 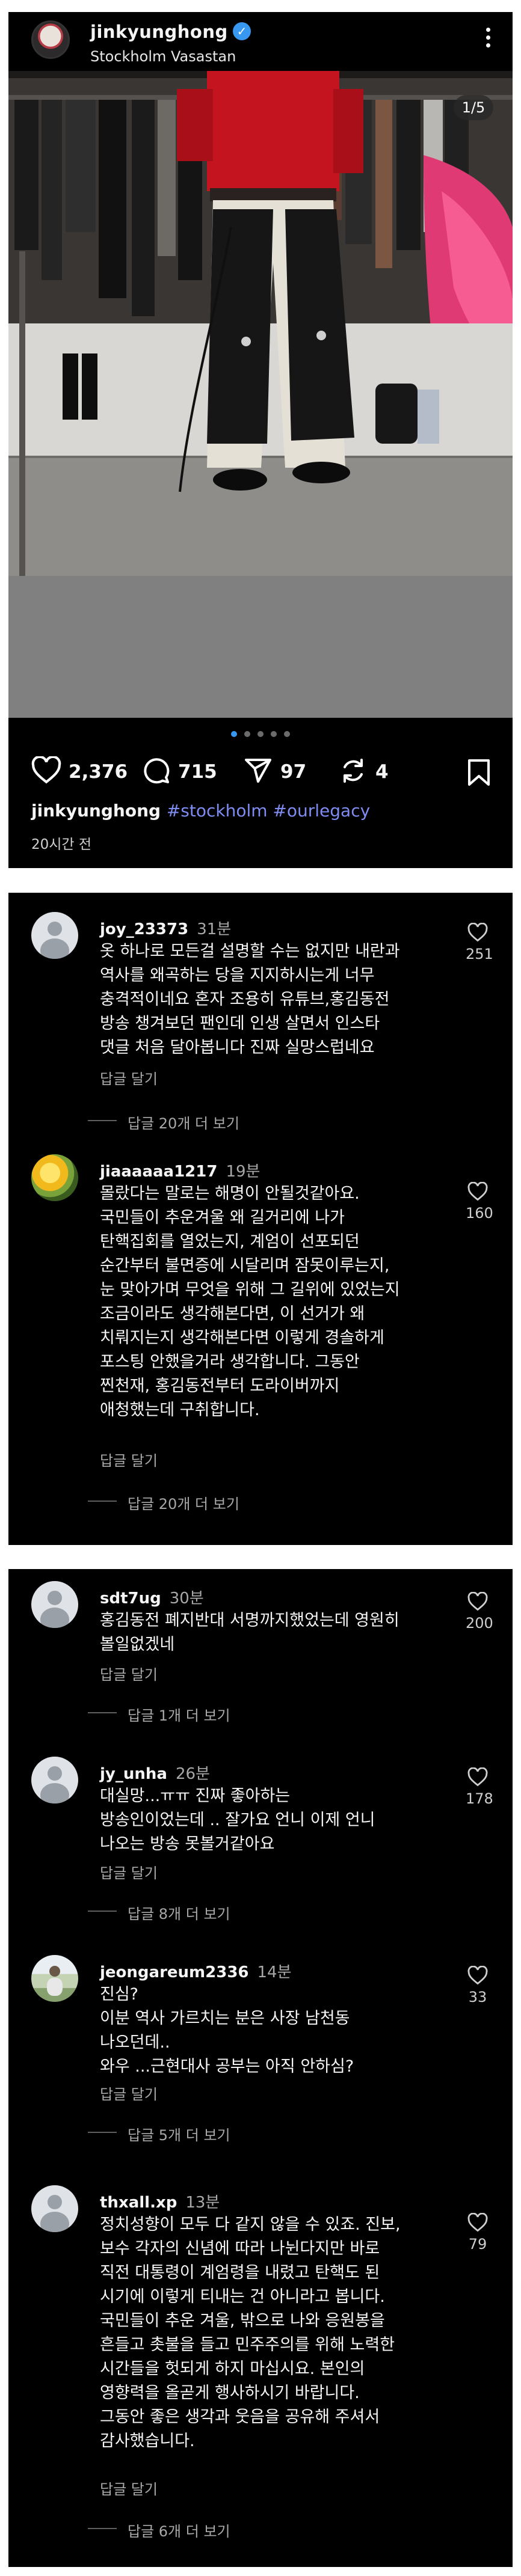 What do you see at coordinates (159, 32) in the screenshot?
I see `post-username: jinkyunghong` at bounding box center [159, 32].